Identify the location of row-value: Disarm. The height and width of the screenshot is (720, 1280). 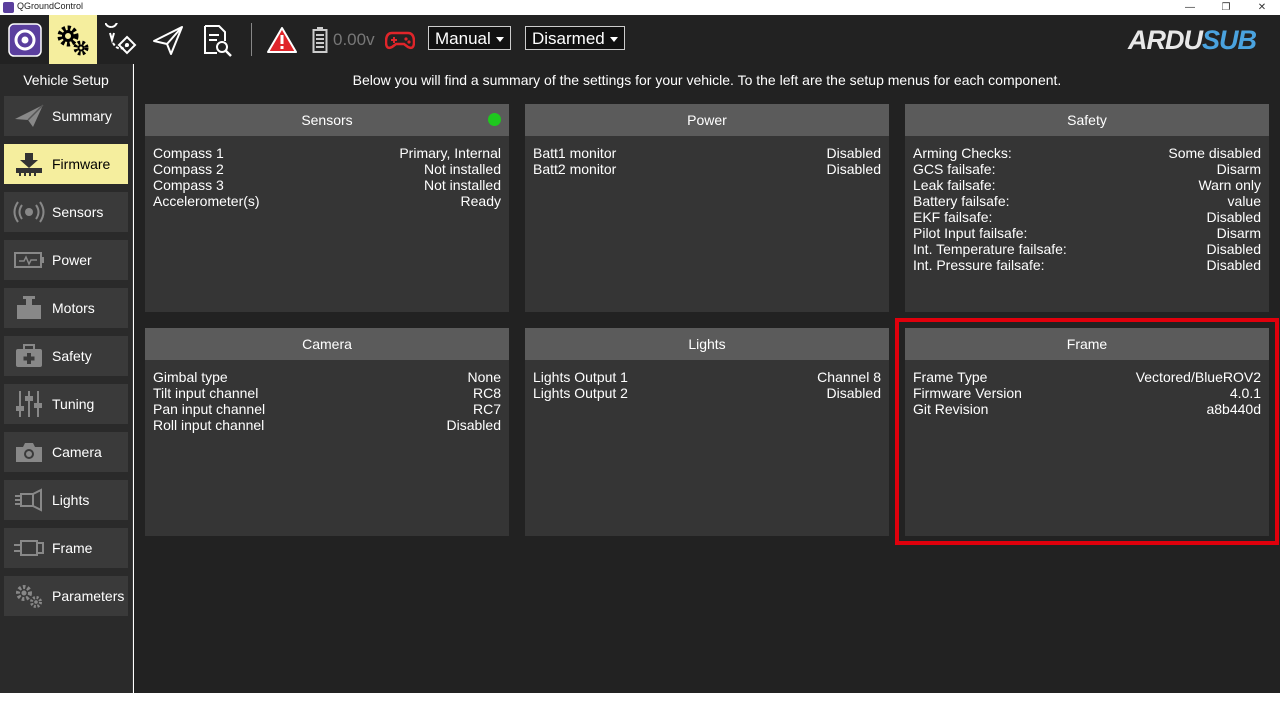
(1238, 233).